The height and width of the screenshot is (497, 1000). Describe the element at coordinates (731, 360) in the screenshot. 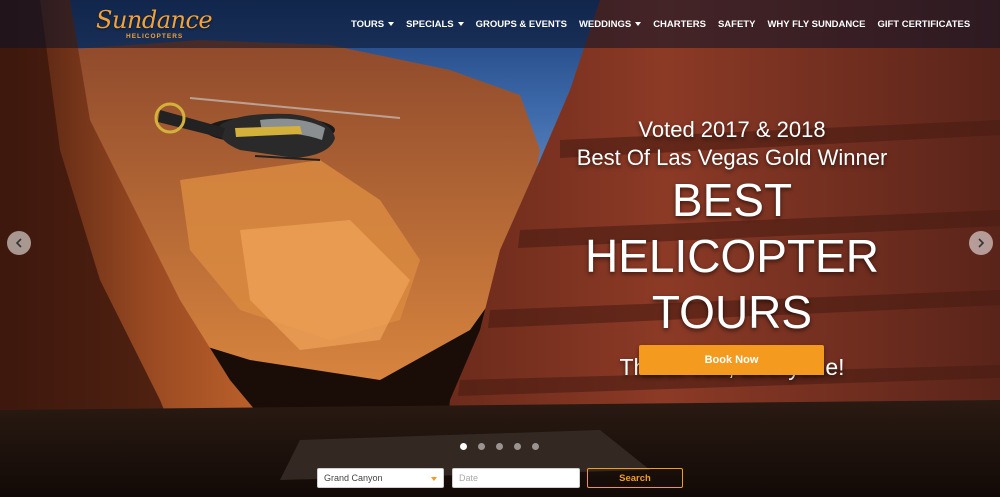

I see `book-now-button: Book Now` at that location.